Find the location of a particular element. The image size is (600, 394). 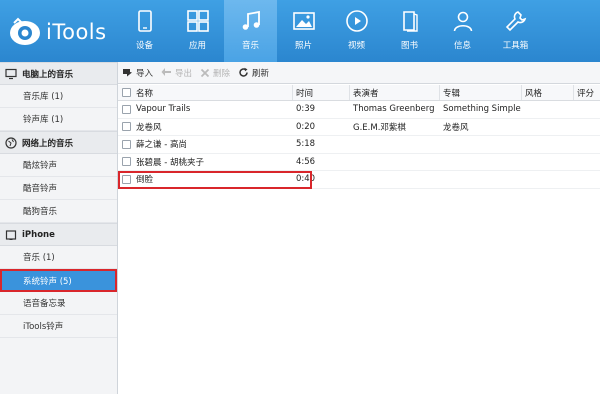

nav-label: 信息 is located at coordinates (462, 46).